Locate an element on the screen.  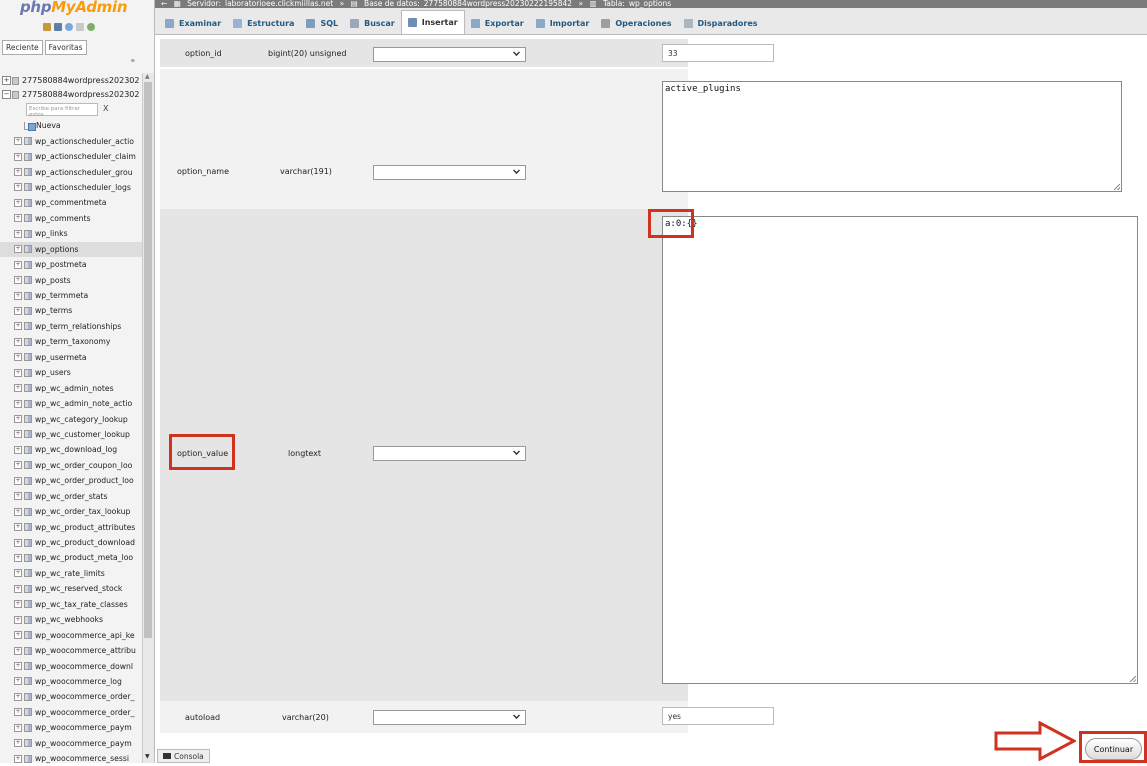
back-arrow-icon: ← is located at coordinates (164, 4).